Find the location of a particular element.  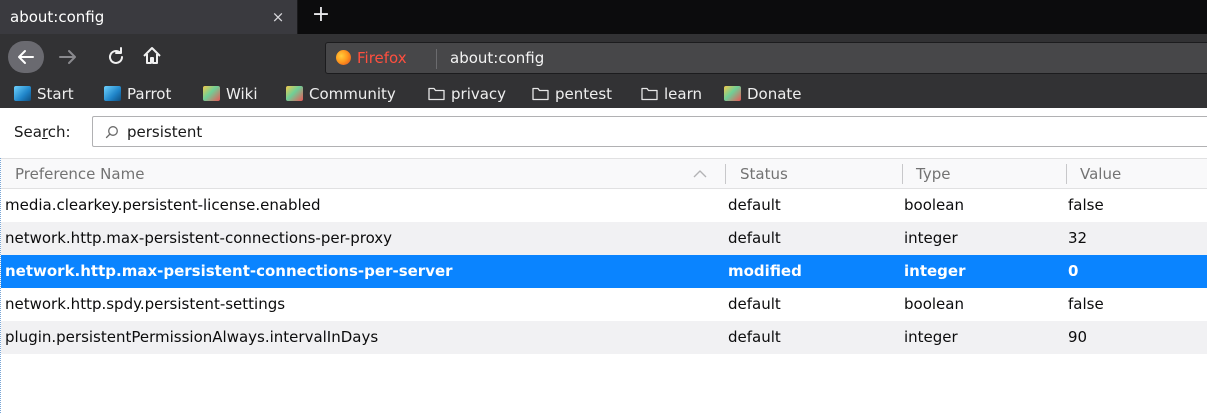

search-field is located at coordinates (649, 131).